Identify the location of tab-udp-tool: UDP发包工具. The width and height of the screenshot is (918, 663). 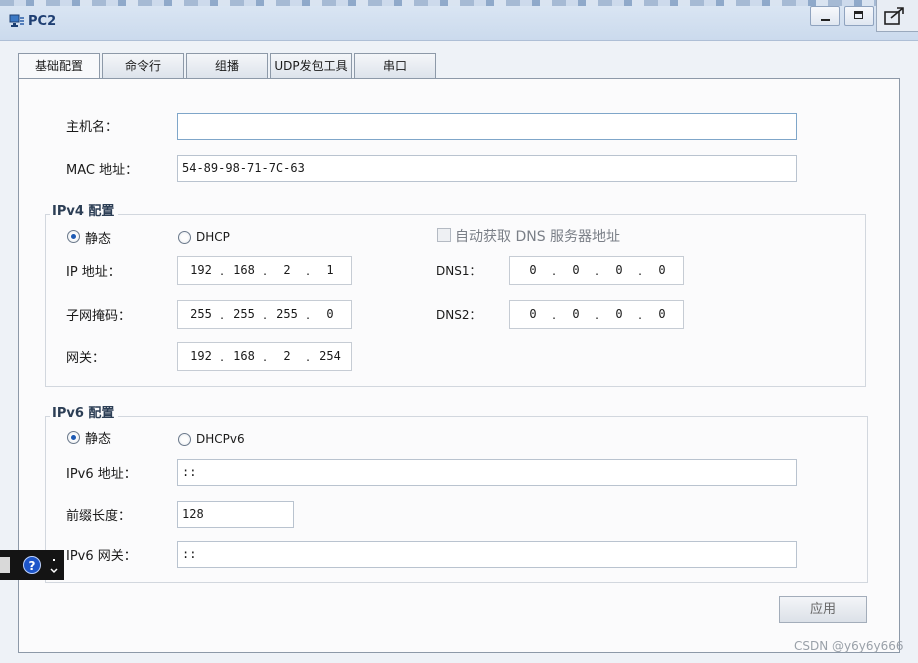
(311, 65).